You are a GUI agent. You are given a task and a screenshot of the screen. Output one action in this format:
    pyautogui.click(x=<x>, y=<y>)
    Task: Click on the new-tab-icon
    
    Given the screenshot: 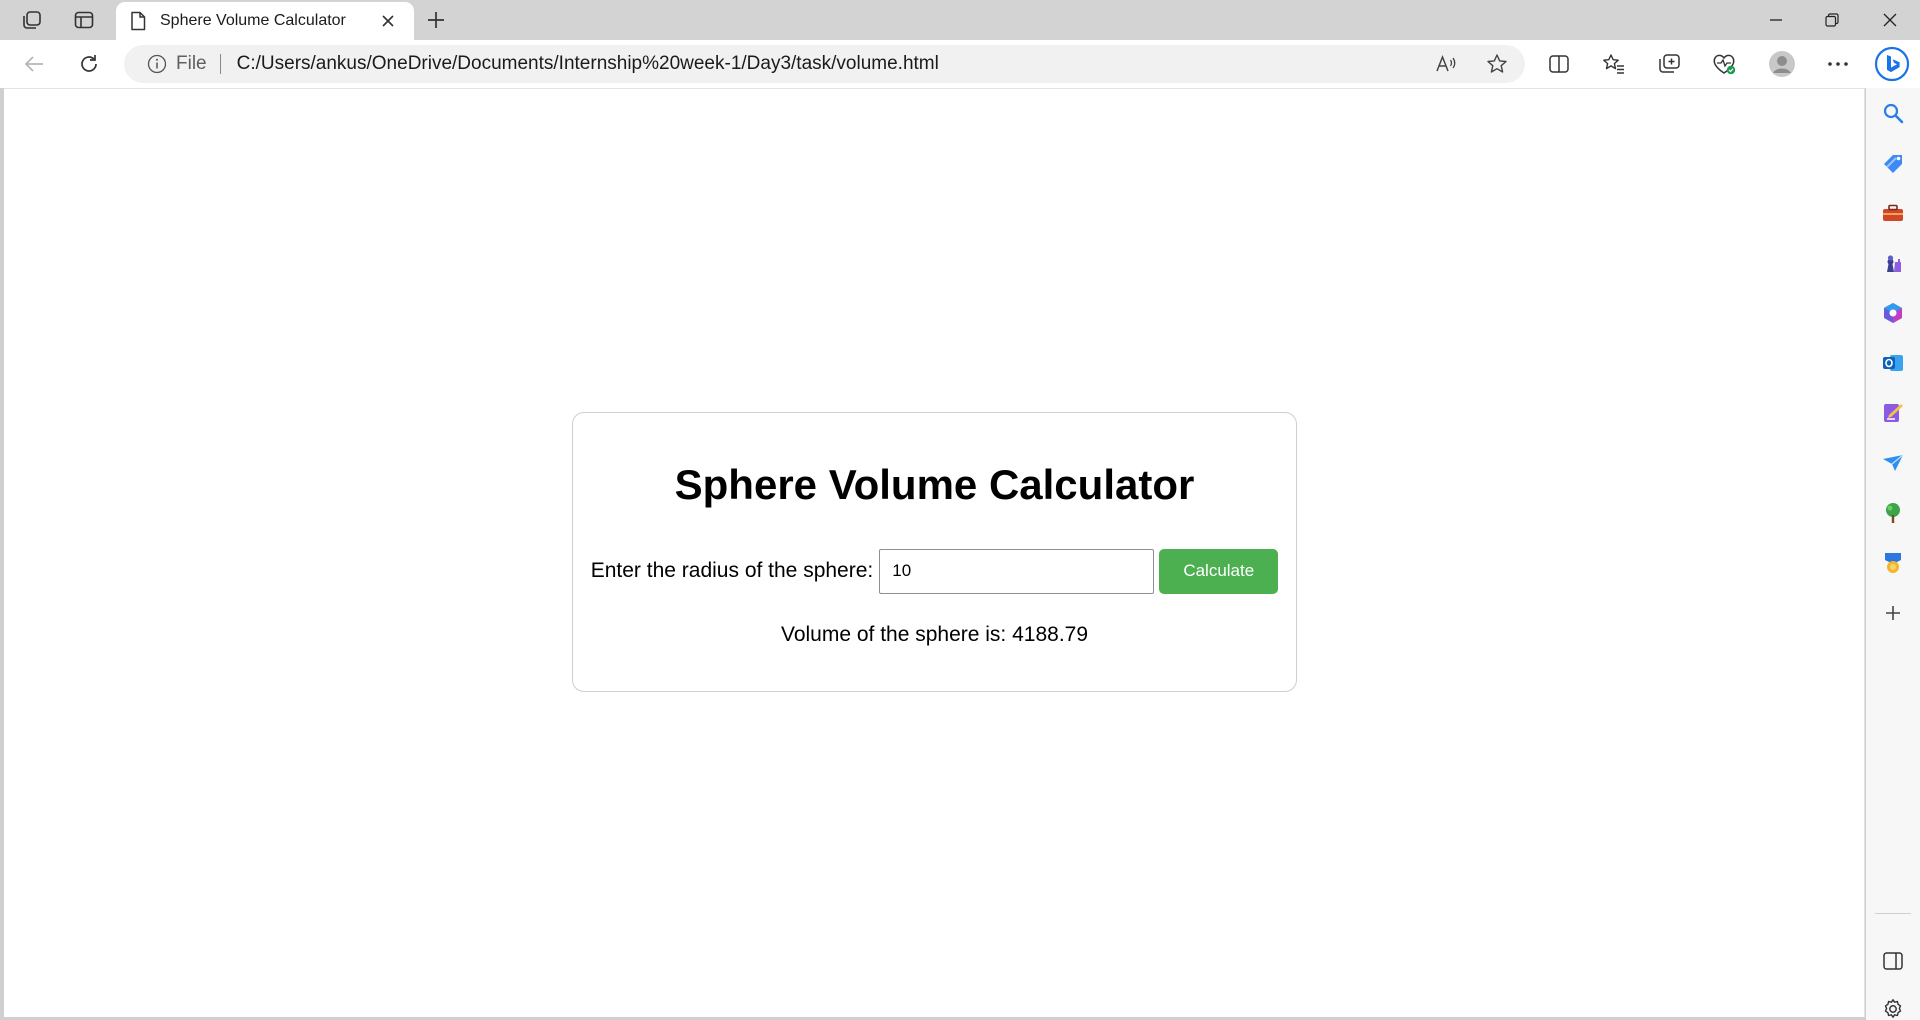 What is the action you would take?
    pyautogui.click(x=436, y=20)
    